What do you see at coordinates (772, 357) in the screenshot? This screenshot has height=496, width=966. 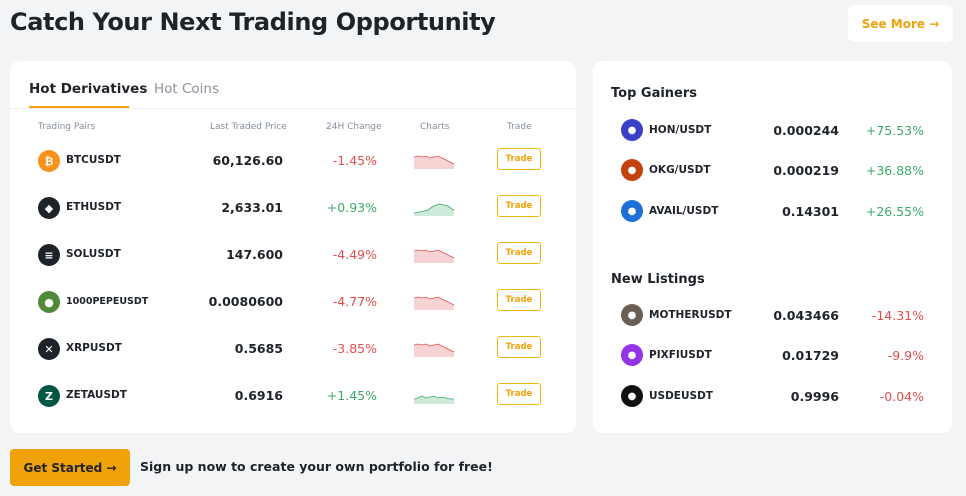 I see `list-item: ● PIXFIUSDT 0.01729 -9.9%` at bounding box center [772, 357].